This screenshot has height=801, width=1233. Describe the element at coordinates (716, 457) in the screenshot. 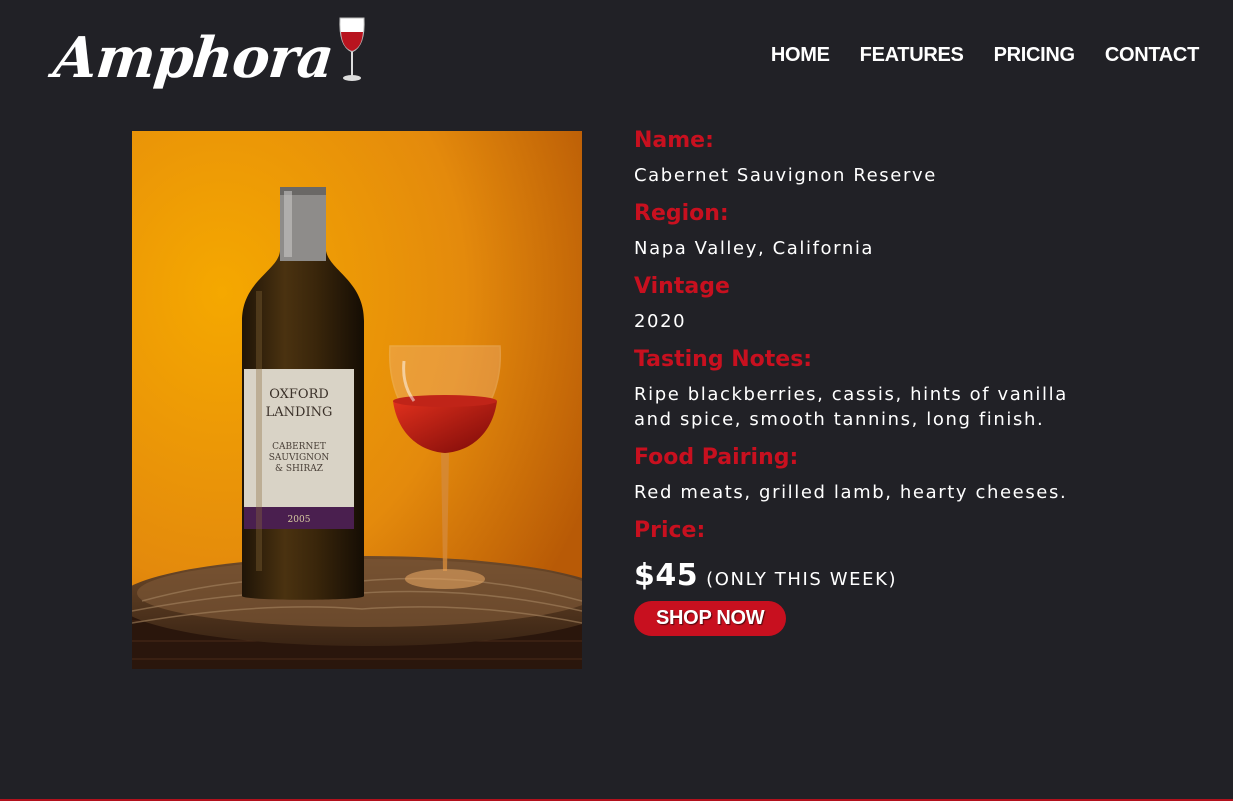

I see `food-pairing-label: Food Pairing:` at that location.